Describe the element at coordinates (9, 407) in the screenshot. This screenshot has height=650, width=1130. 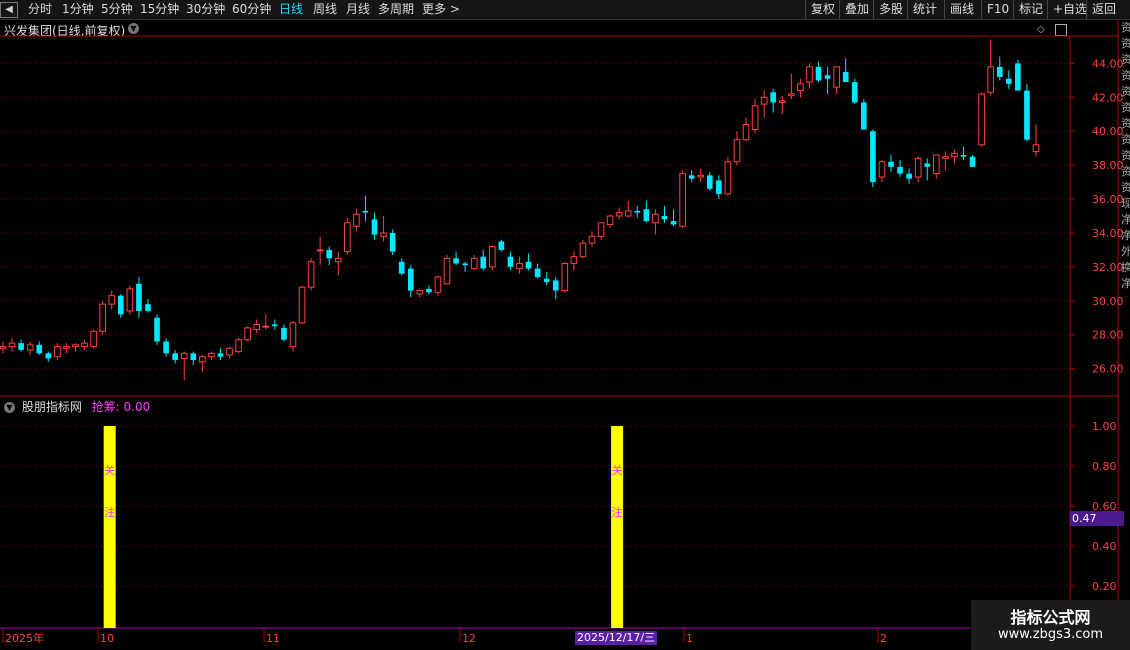
I see `indicator-dropdown-icon: ▼` at that location.